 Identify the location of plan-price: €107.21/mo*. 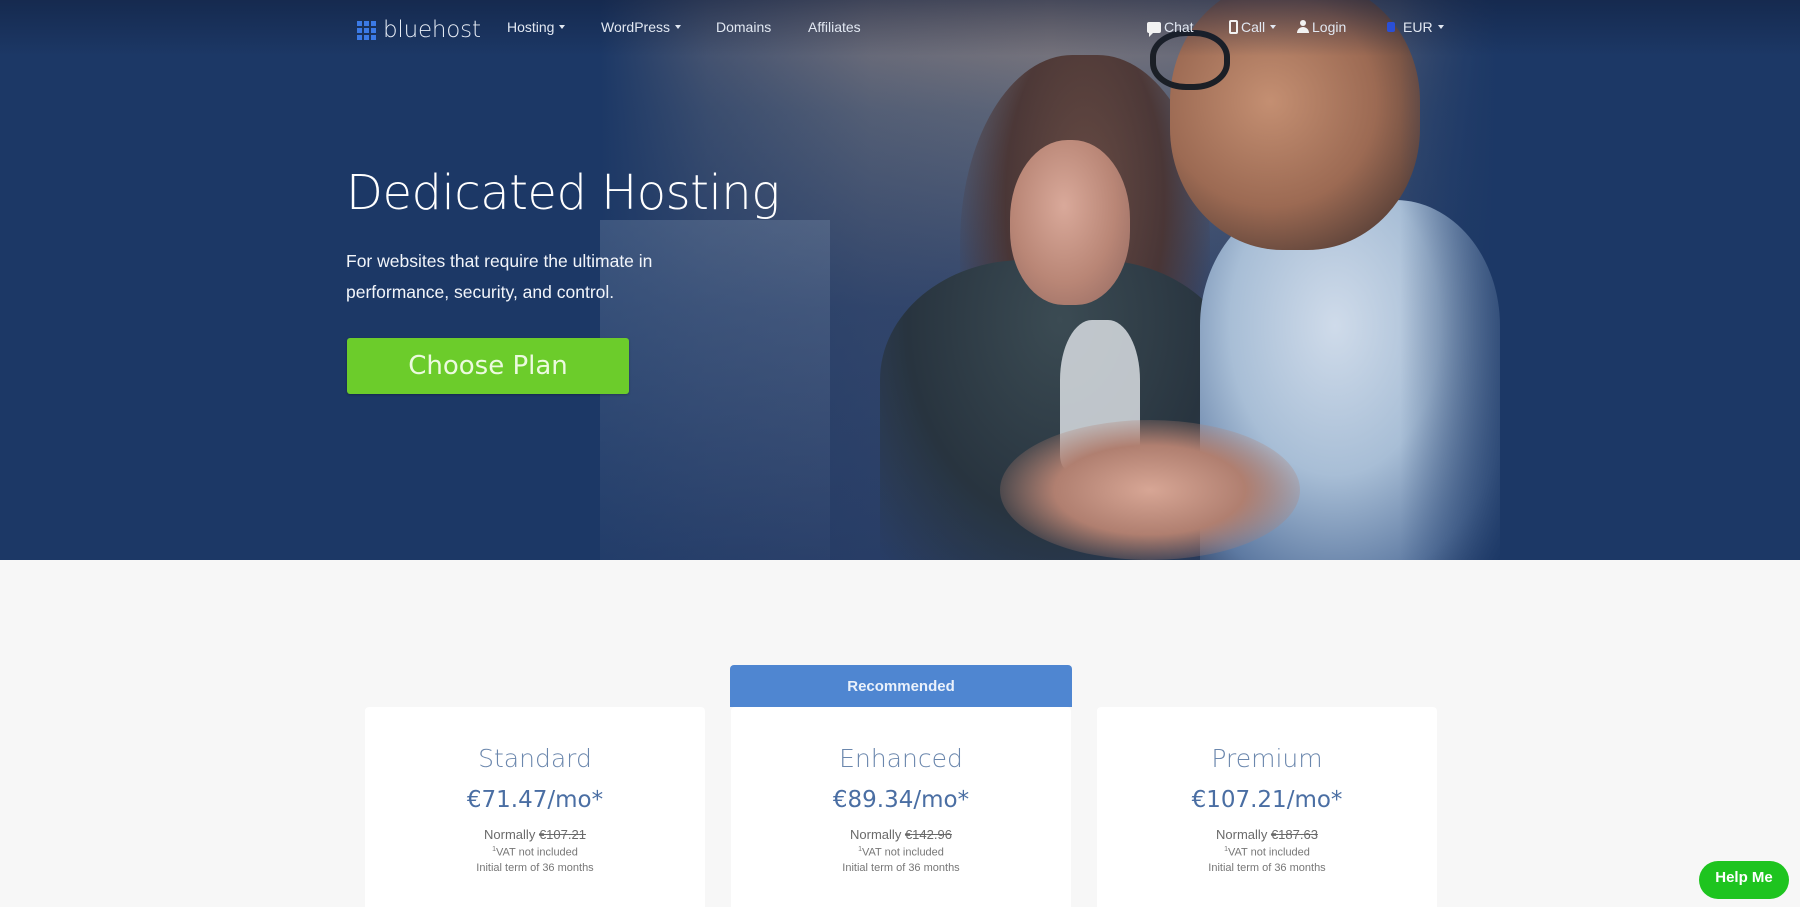
(1267, 800).